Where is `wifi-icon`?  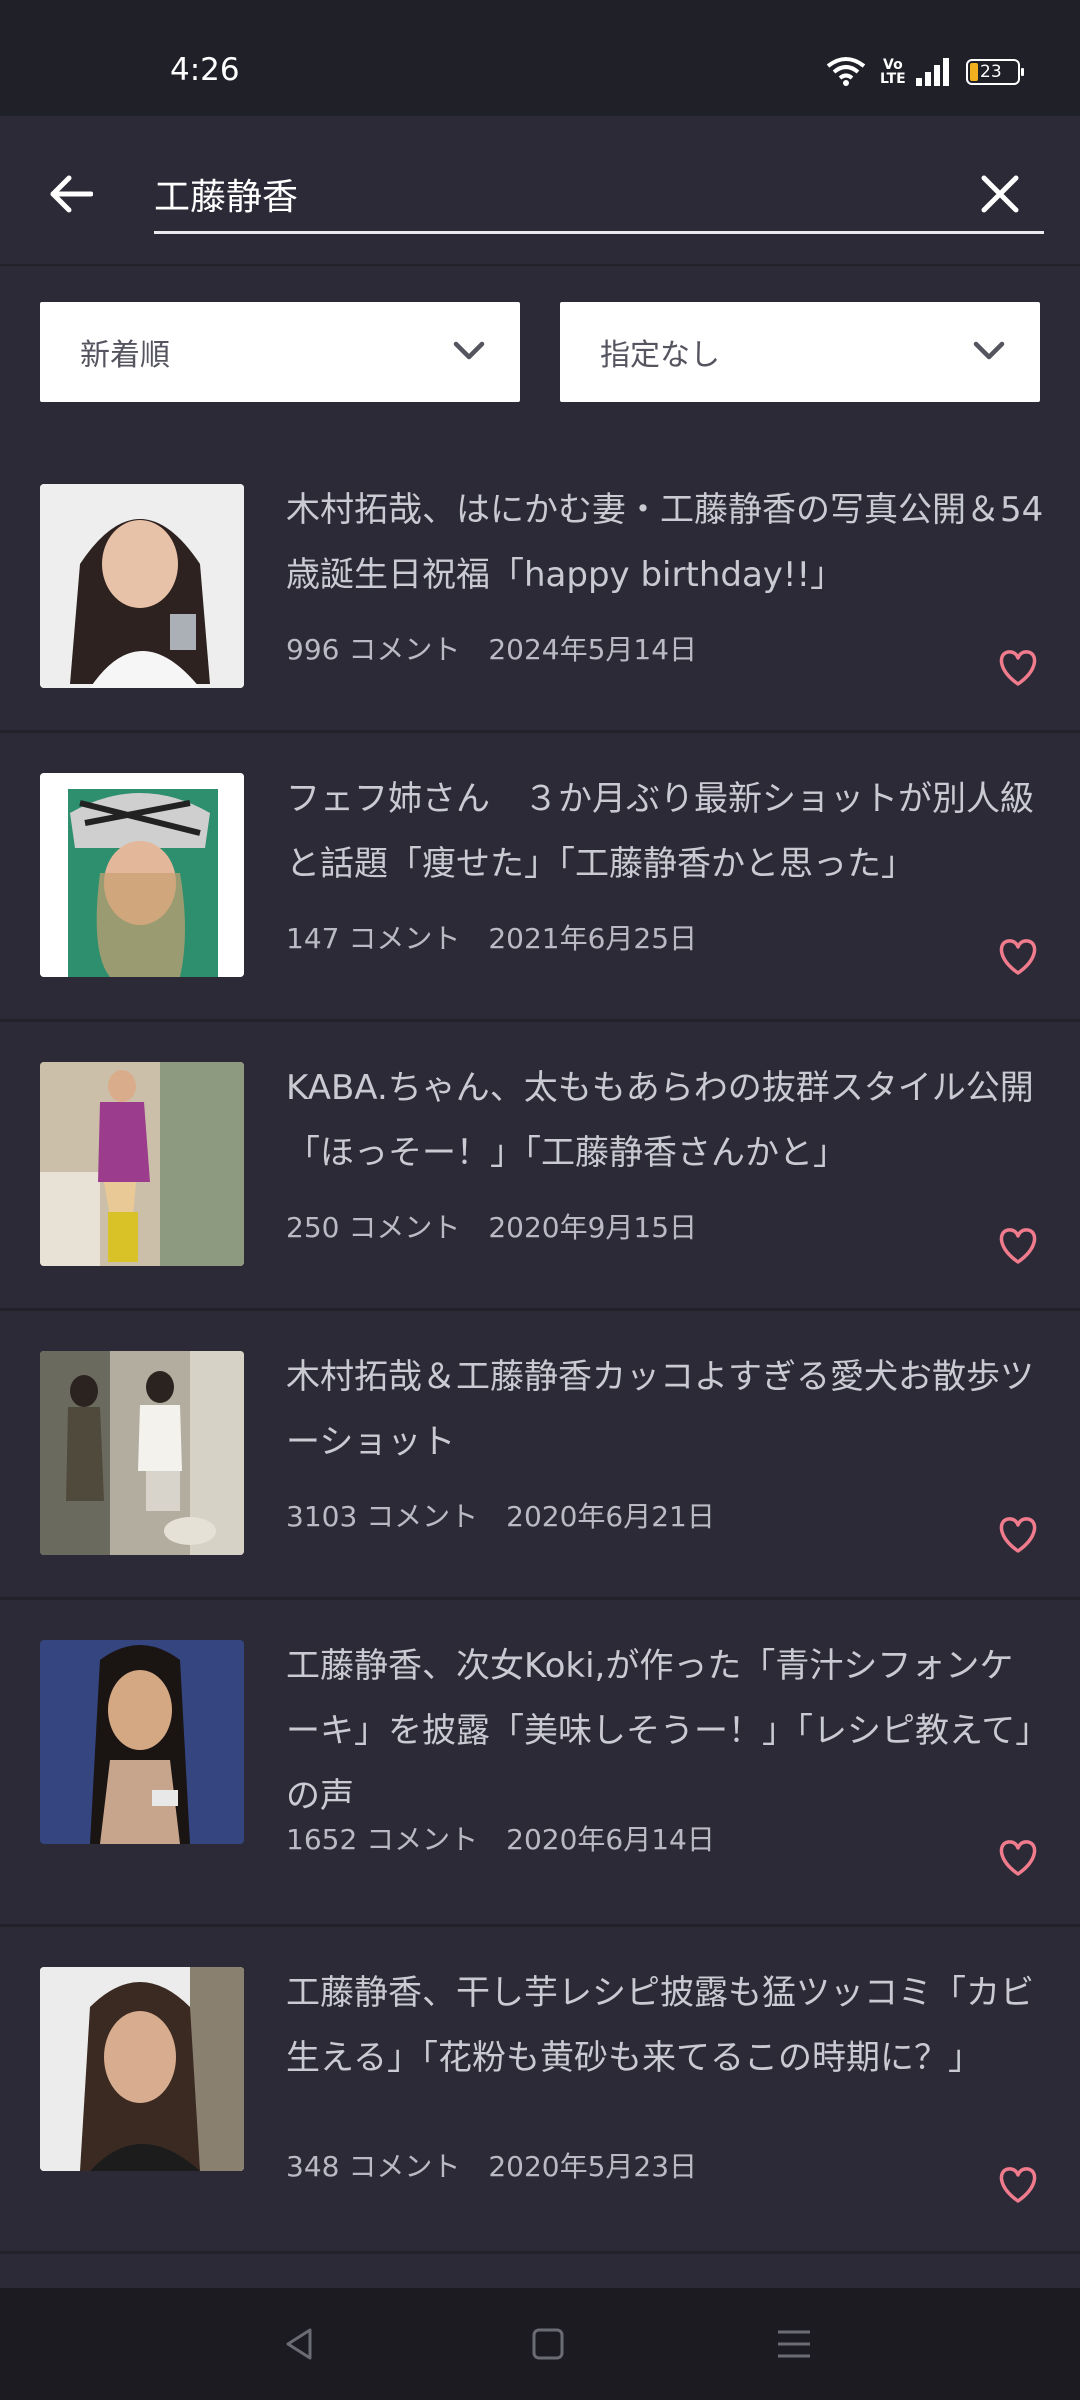 wifi-icon is located at coordinates (846, 72).